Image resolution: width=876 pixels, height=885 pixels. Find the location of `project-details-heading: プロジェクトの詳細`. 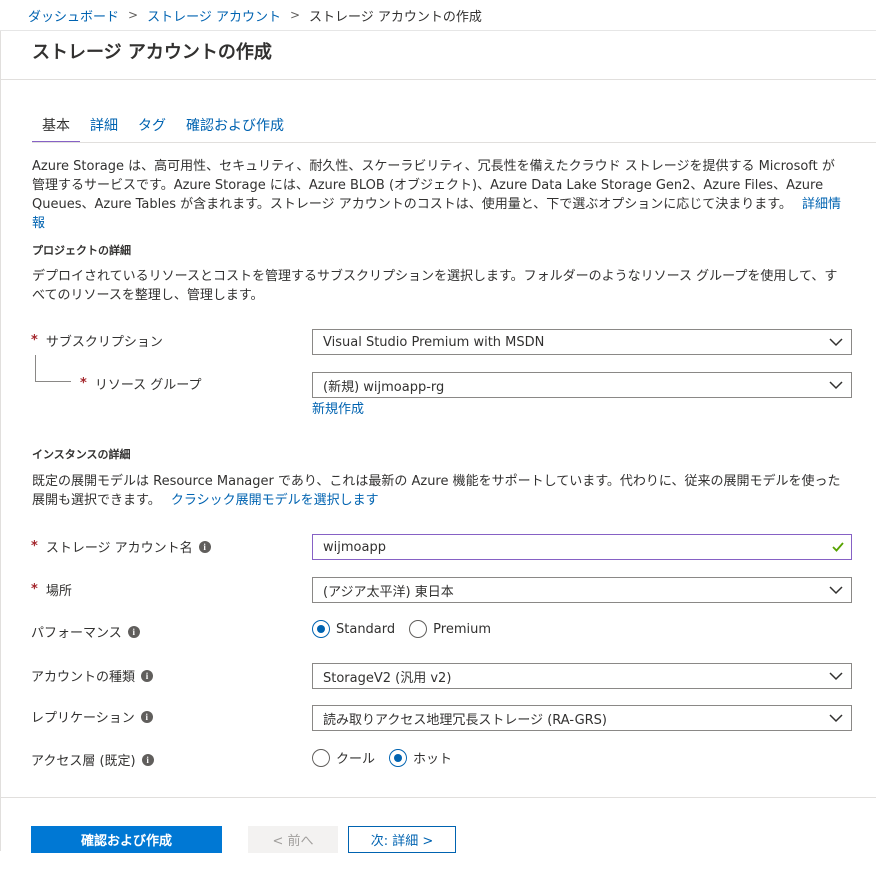

project-details-heading: プロジェクトの詳細 is located at coordinates (81, 250).